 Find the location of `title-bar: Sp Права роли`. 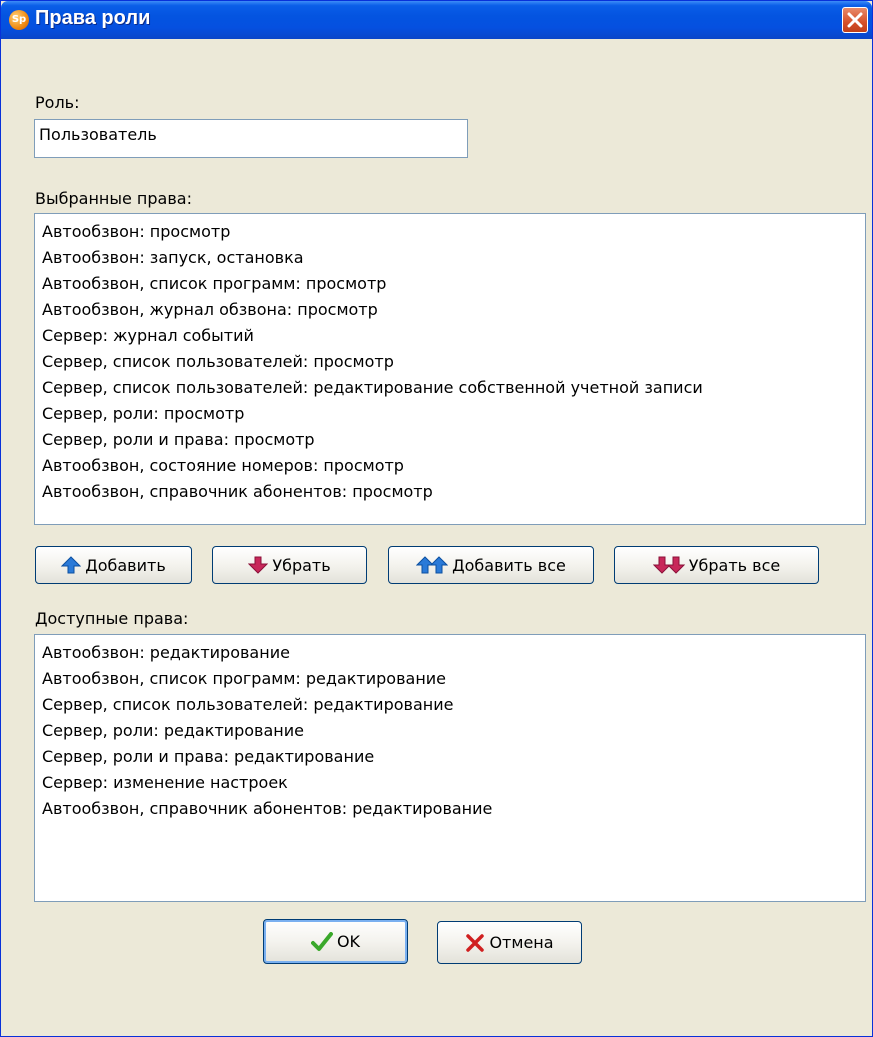

title-bar: Sp Права роли is located at coordinates (436, 20).